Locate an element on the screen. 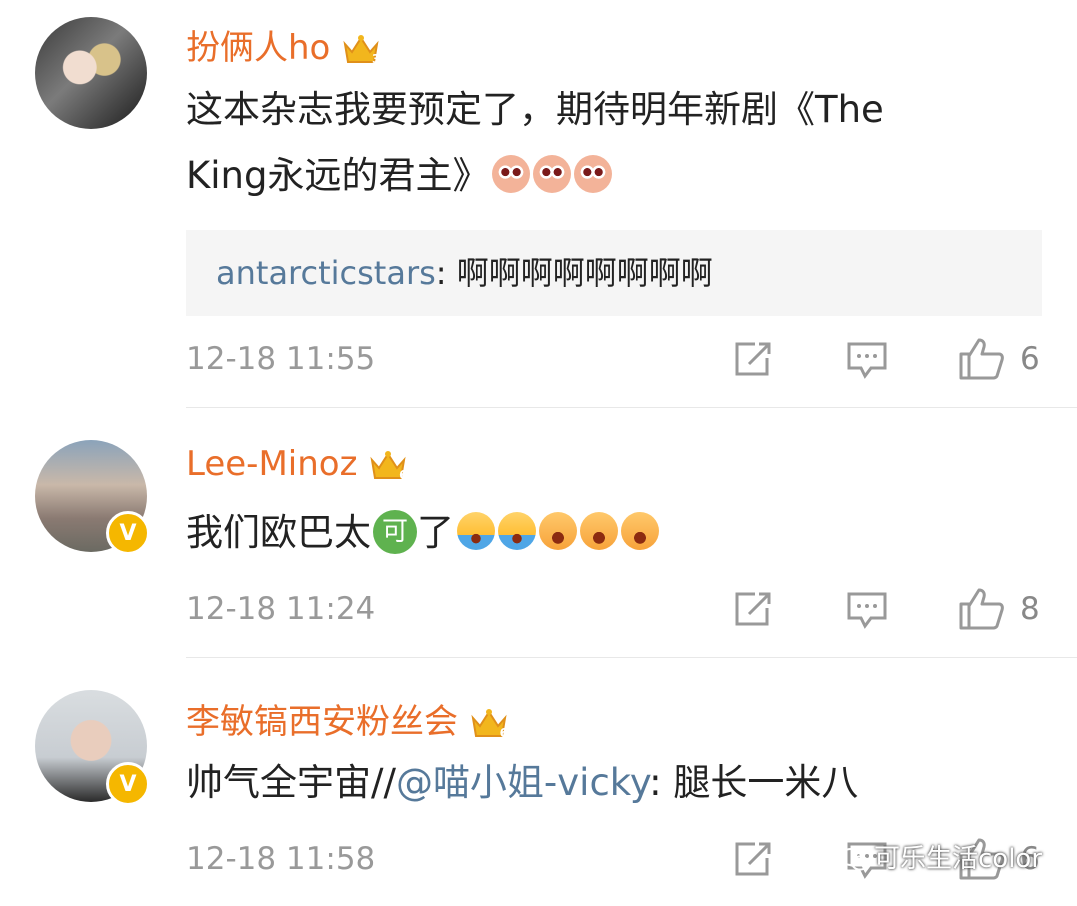 This screenshot has height=906, width=1077. watermark: 可乐生活color is located at coordinates (941, 856).